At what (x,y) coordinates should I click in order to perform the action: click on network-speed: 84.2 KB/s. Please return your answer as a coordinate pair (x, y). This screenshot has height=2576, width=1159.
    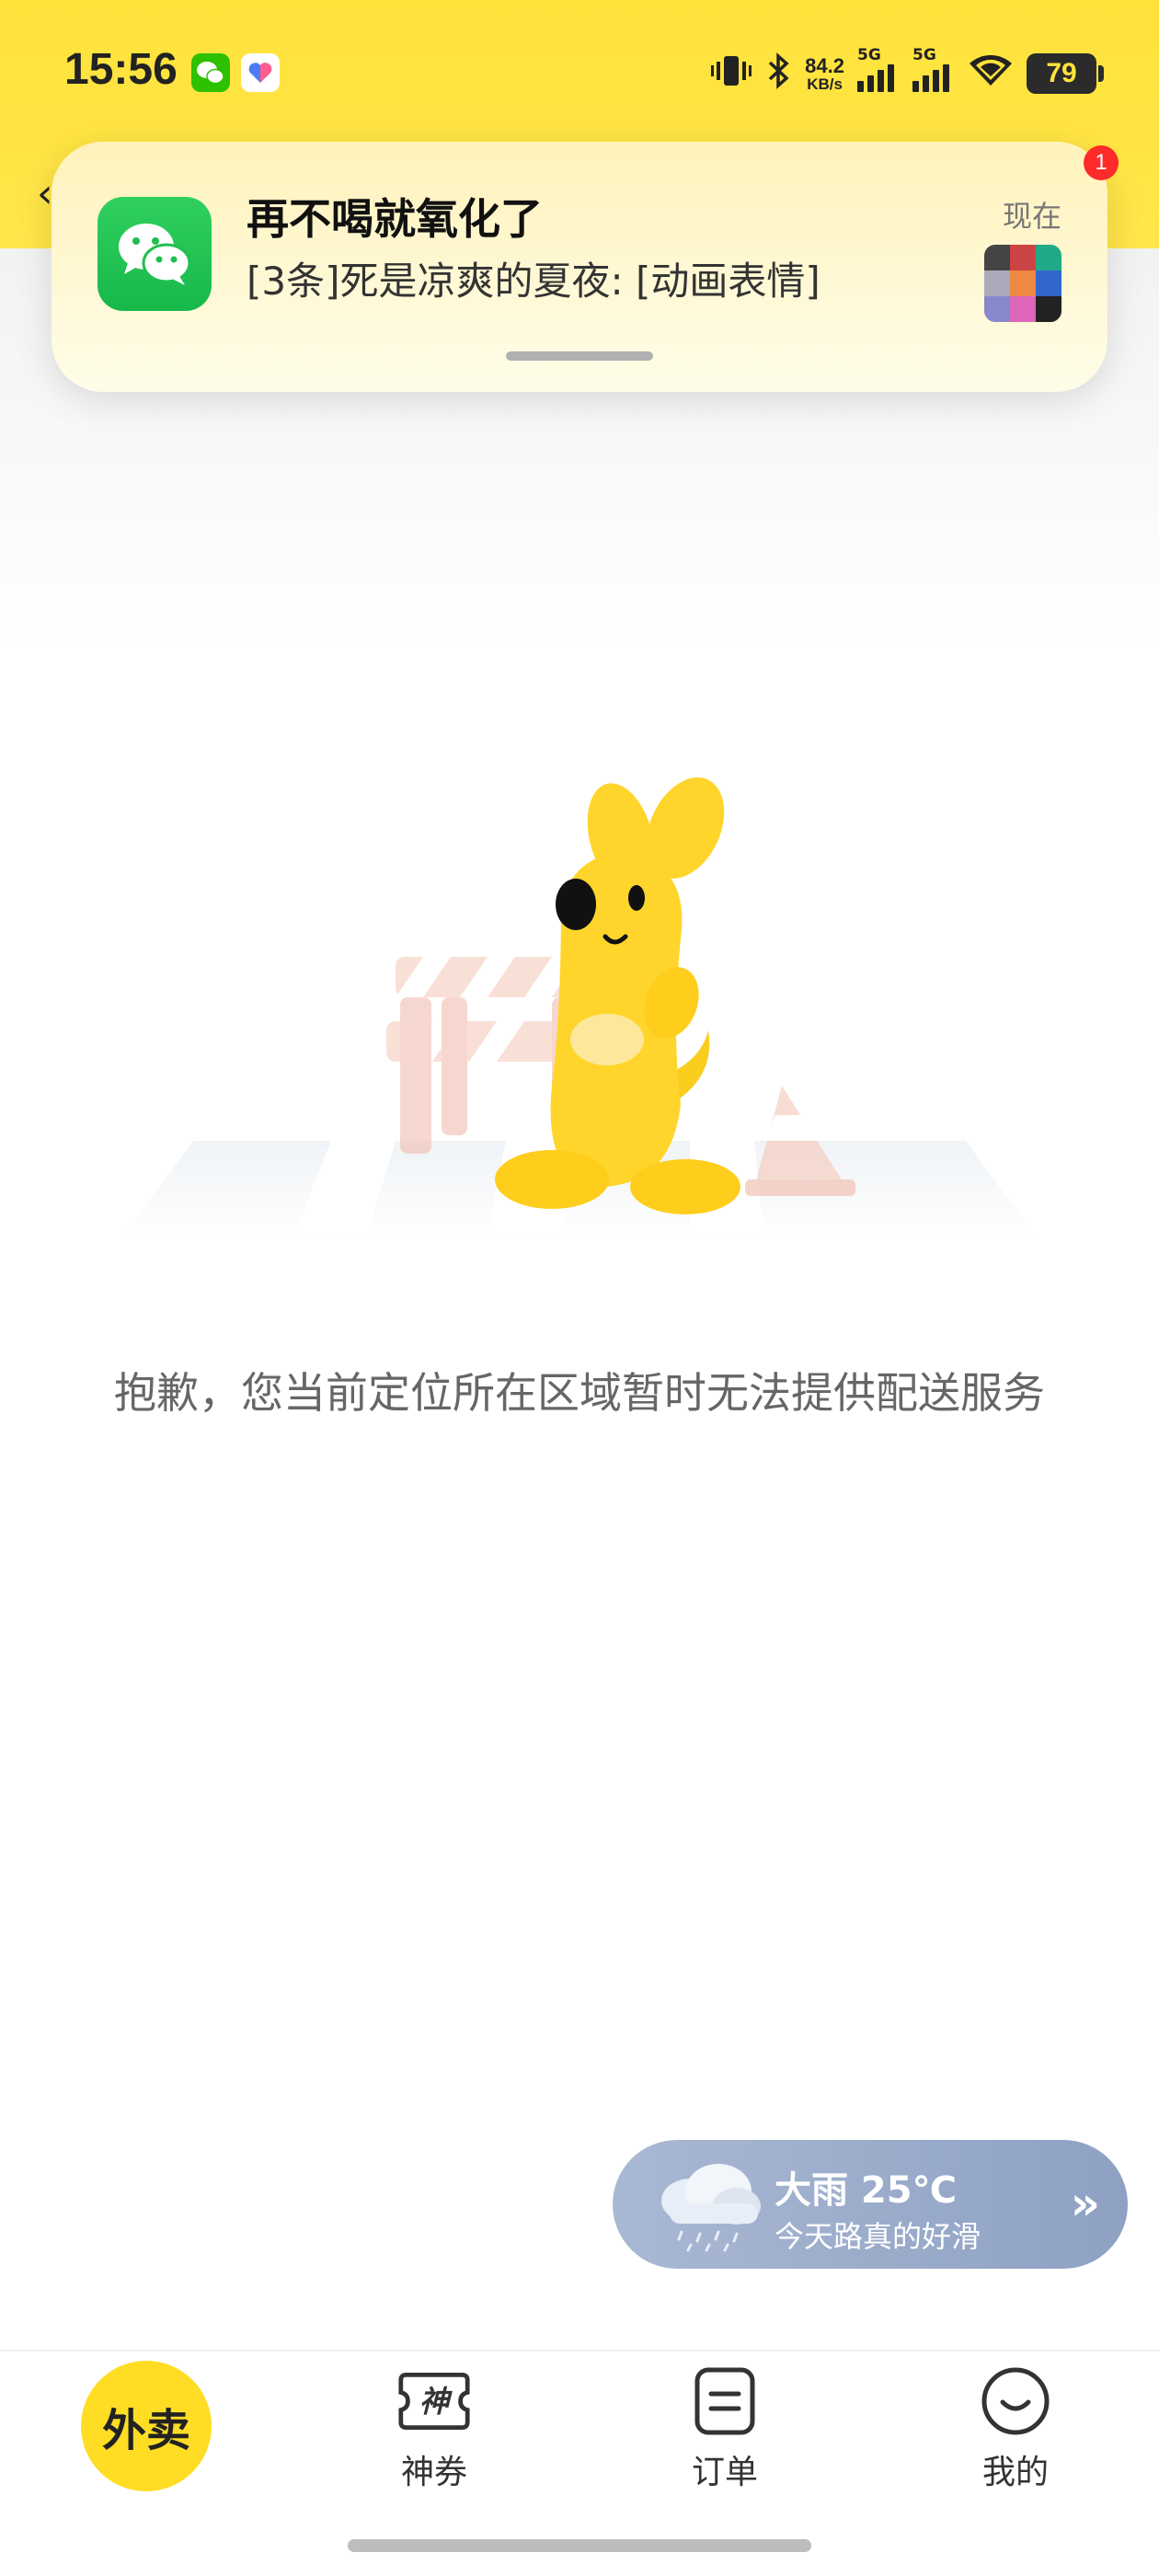
    Looking at the image, I should click on (824, 73).